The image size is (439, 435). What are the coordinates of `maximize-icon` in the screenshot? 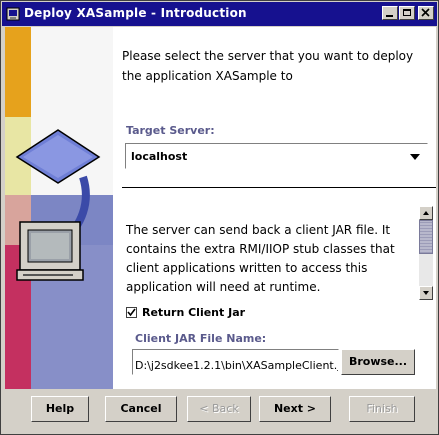 It's located at (407, 12).